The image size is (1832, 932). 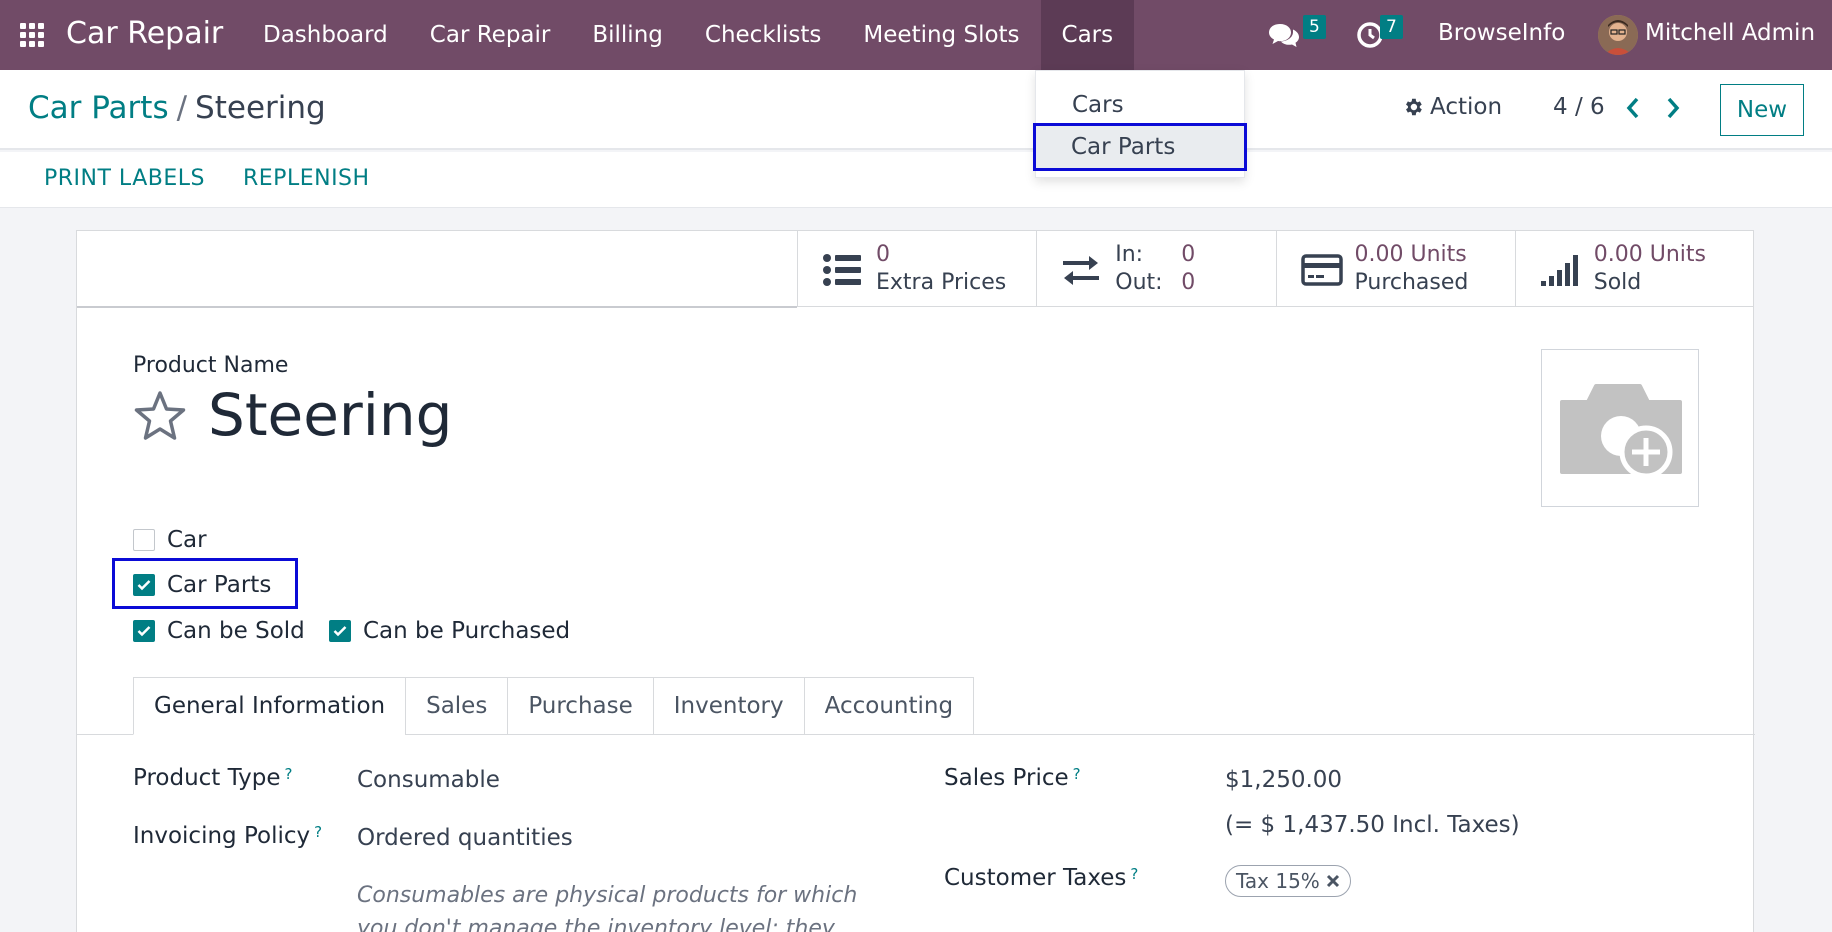 I want to click on user-menu: Mitchell Admin, so click(x=1730, y=33).